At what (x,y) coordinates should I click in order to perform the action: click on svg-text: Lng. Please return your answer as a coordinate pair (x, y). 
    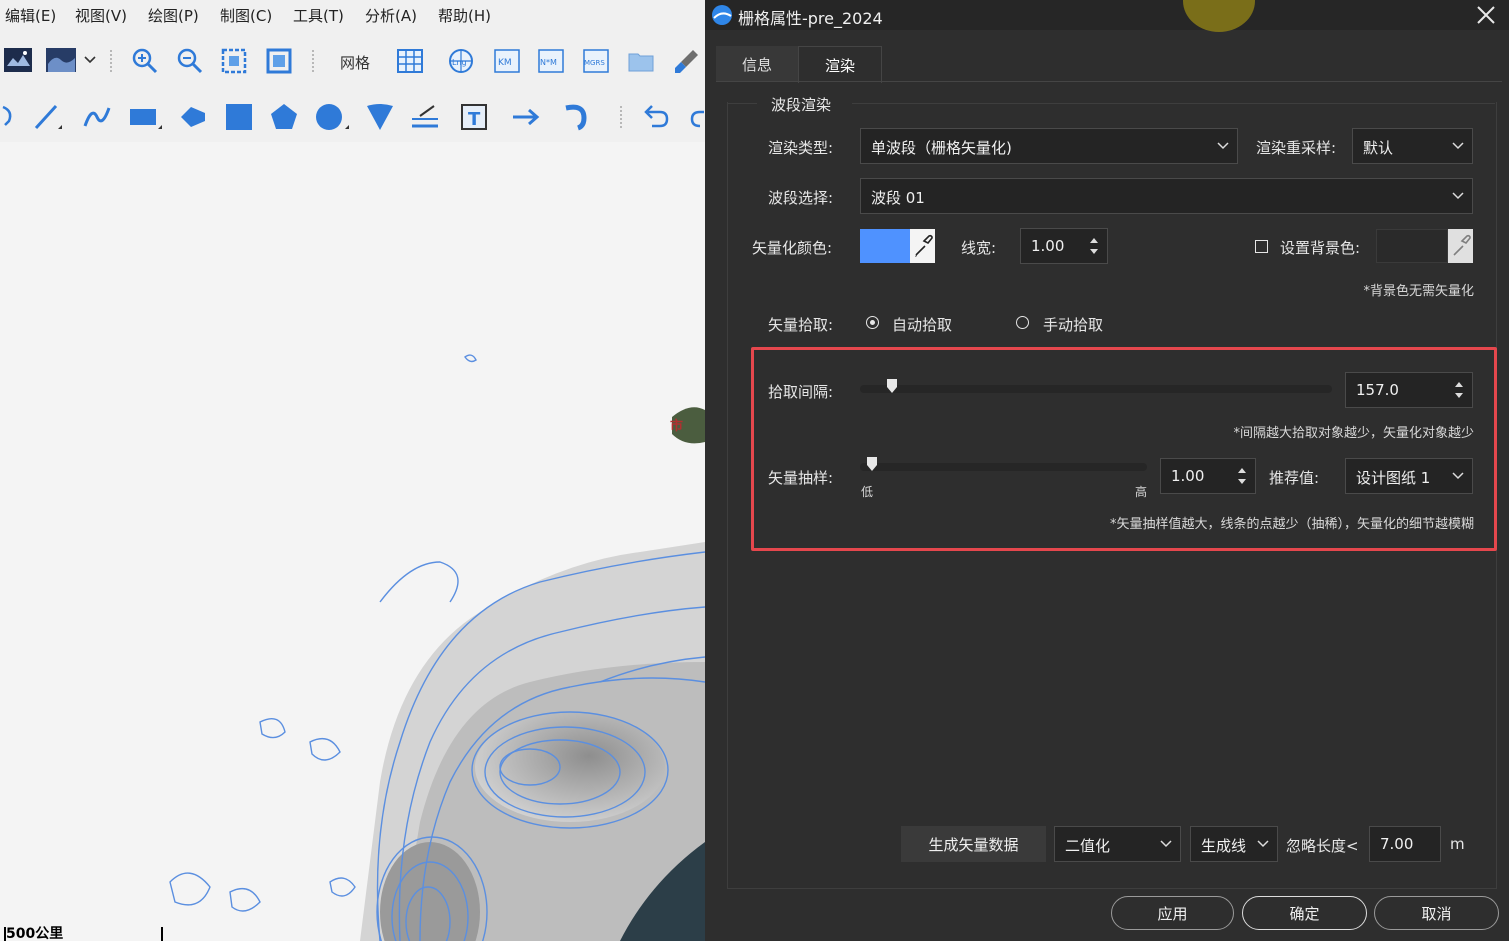
    Looking at the image, I should click on (459, 62).